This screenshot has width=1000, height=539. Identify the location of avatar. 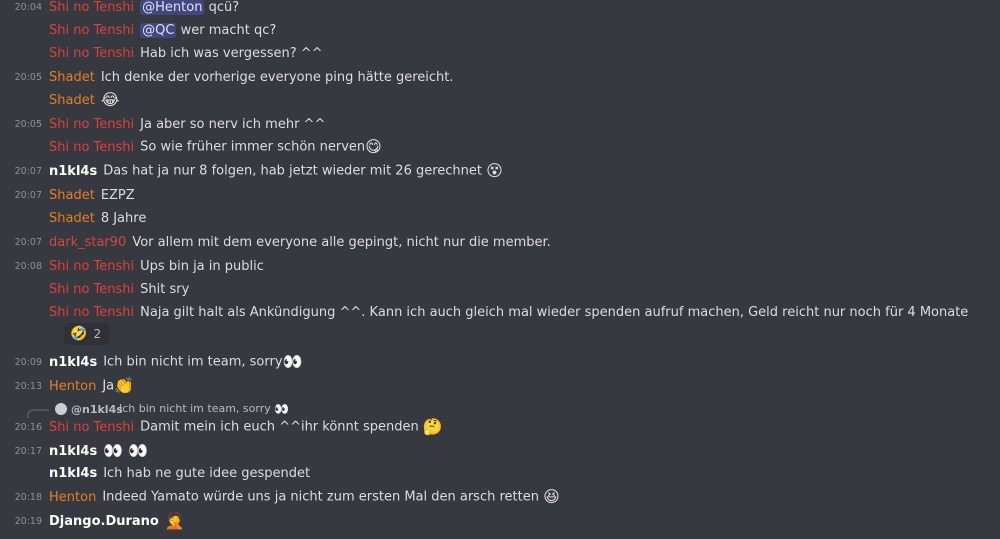
(61, 409).